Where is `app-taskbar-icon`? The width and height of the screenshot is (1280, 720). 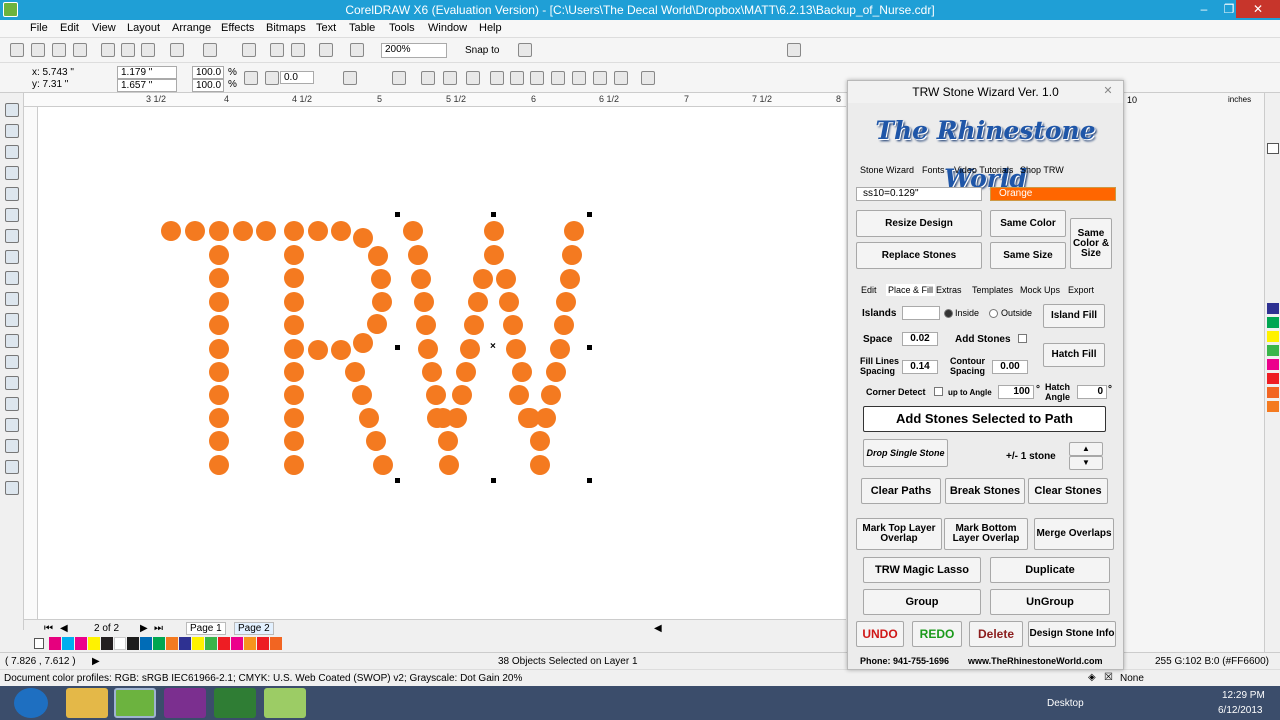 app-taskbar-icon is located at coordinates (285, 703).